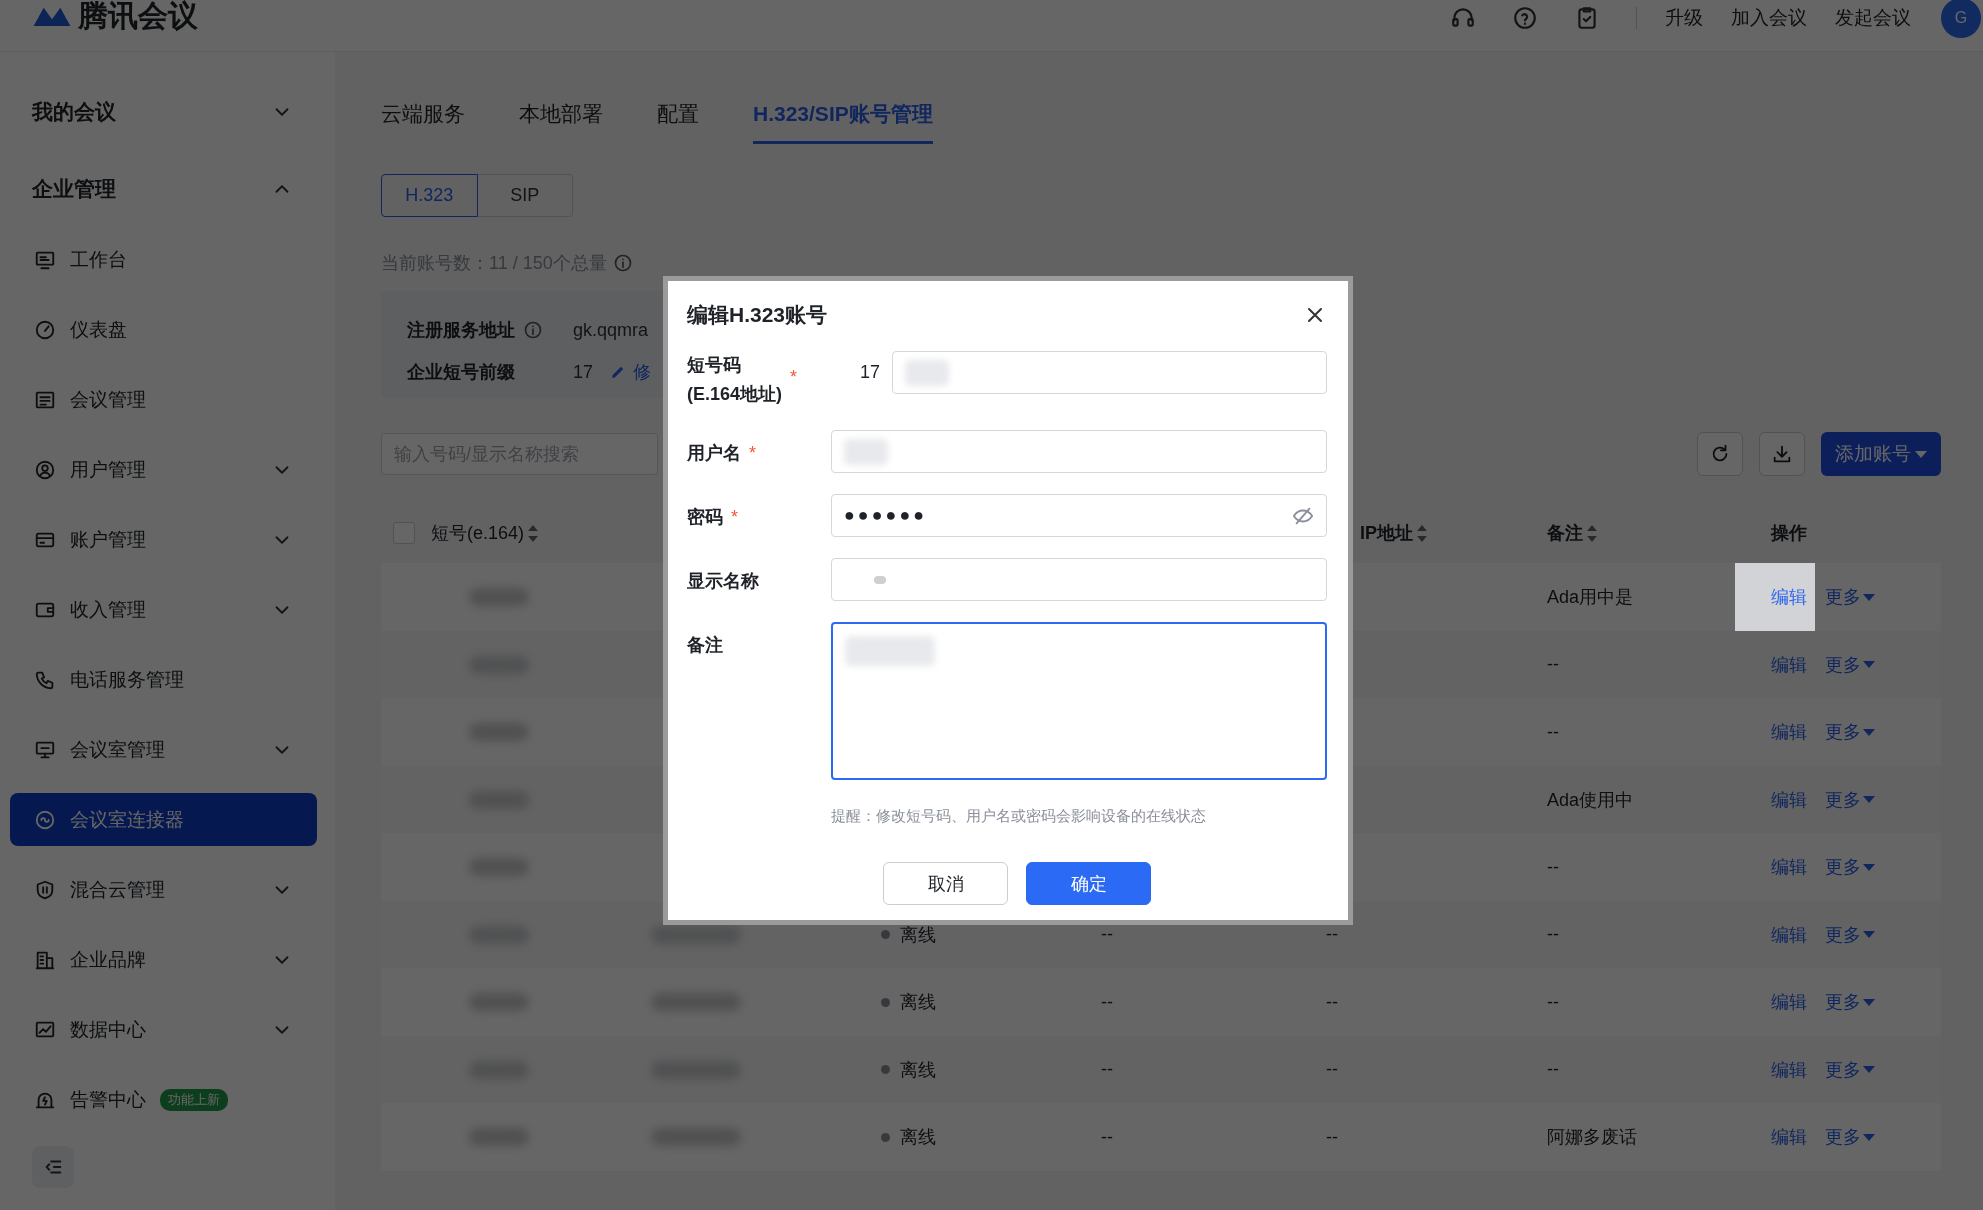 This screenshot has height=1210, width=1983. What do you see at coordinates (423, 121) in the screenshot?
I see `tab: 云端服务` at bounding box center [423, 121].